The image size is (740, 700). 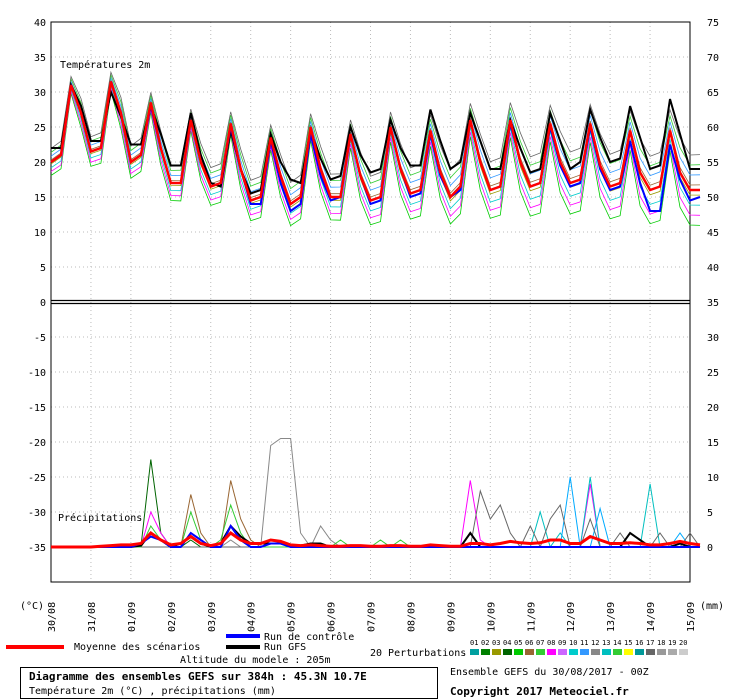 I want to click on perturbation-number: 06, so click(x=529, y=643).